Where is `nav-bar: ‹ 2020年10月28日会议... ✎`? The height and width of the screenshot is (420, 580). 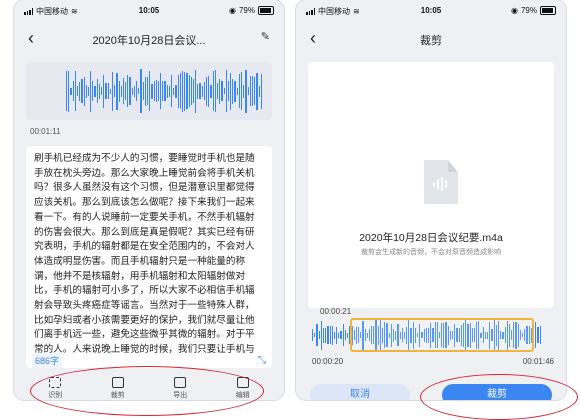 nav-bar: ‹ 2020年10月28日会议... ✎ is located at coordinates (149, 38).